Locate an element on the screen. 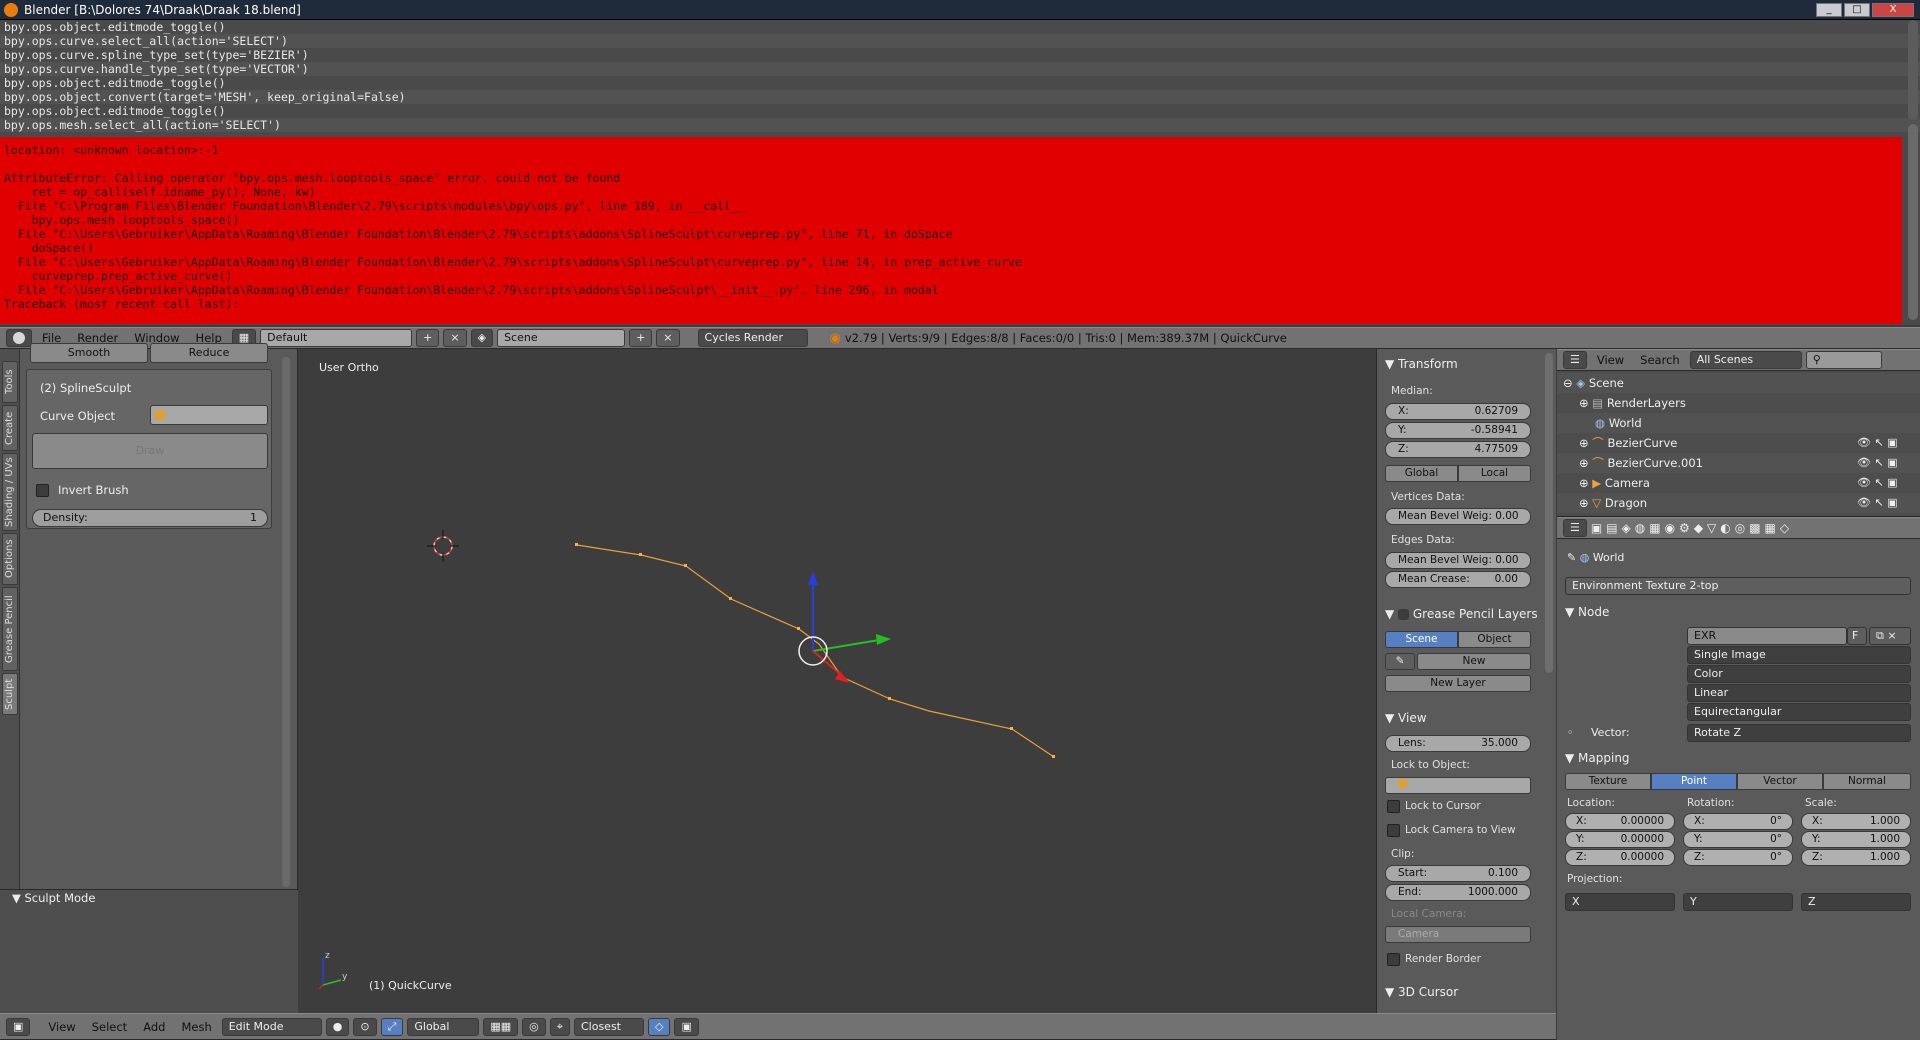 This screenshot has width=1920, height=1040. outliner-row-world: ◍ World is located at coordinates (1738, 423).